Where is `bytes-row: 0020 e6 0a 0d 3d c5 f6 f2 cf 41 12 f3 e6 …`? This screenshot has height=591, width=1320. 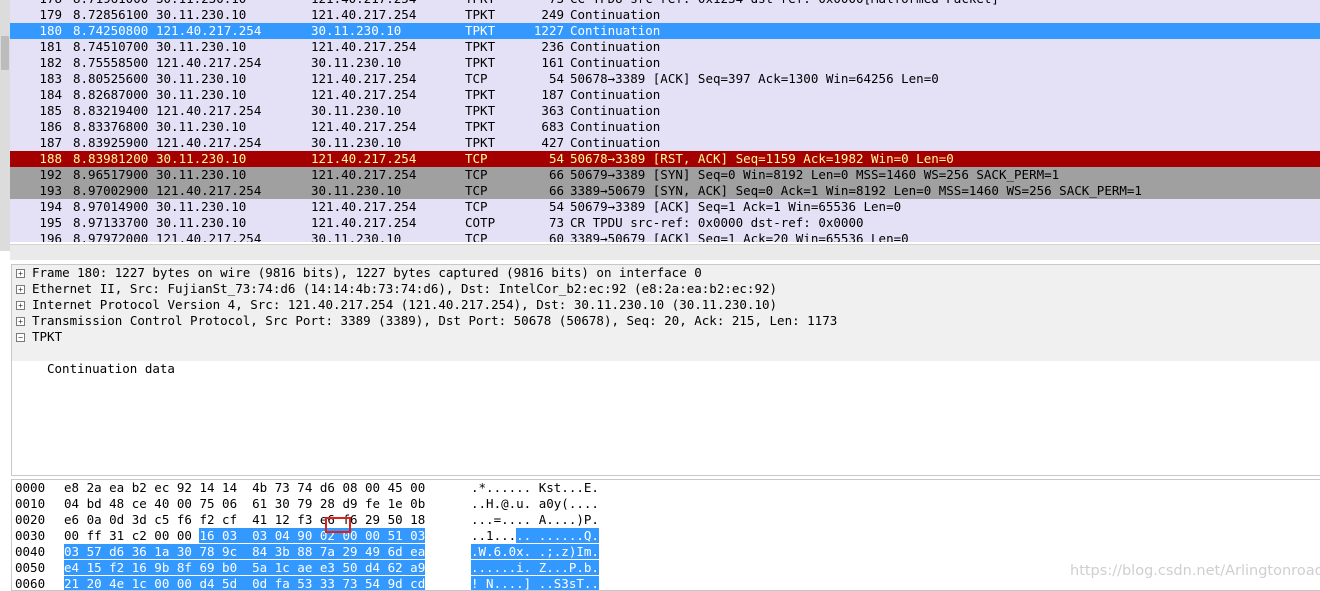 bytes-row: 0020 e6 0a 0d 3d c5 f6 f2 cf 41 12 f3 e6 … is located at coordinates (666, 520).